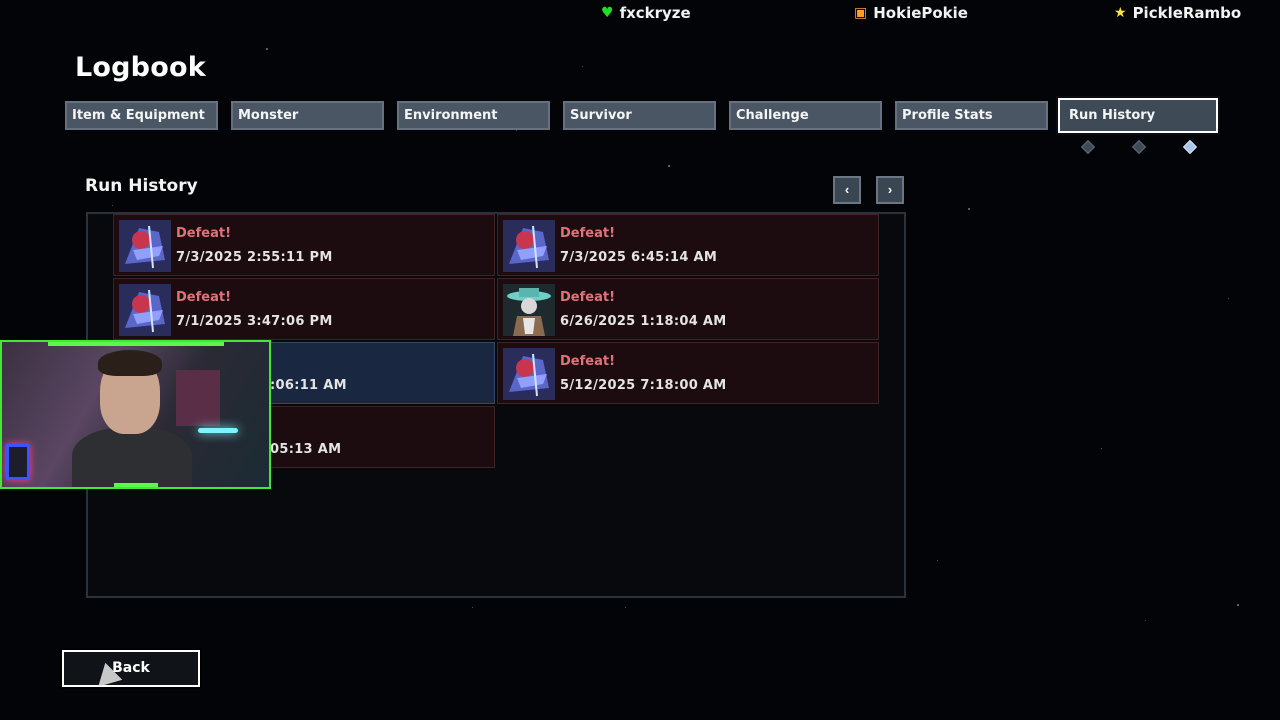 The width and height of the screenshot is (1280, 720). I want to click on tab-page-indicator, so click(1139, 147).